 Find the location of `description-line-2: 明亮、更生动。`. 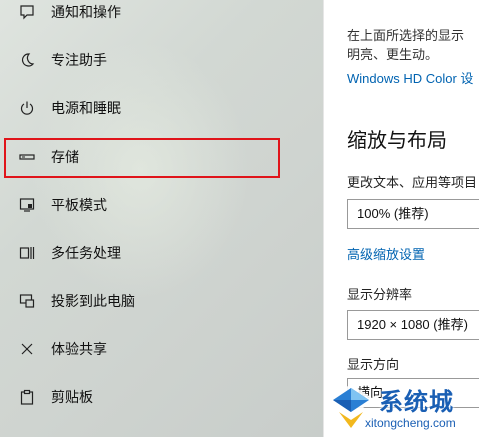

description-line-2: 明亮、更生动。 is located at coordinates (393, 54).